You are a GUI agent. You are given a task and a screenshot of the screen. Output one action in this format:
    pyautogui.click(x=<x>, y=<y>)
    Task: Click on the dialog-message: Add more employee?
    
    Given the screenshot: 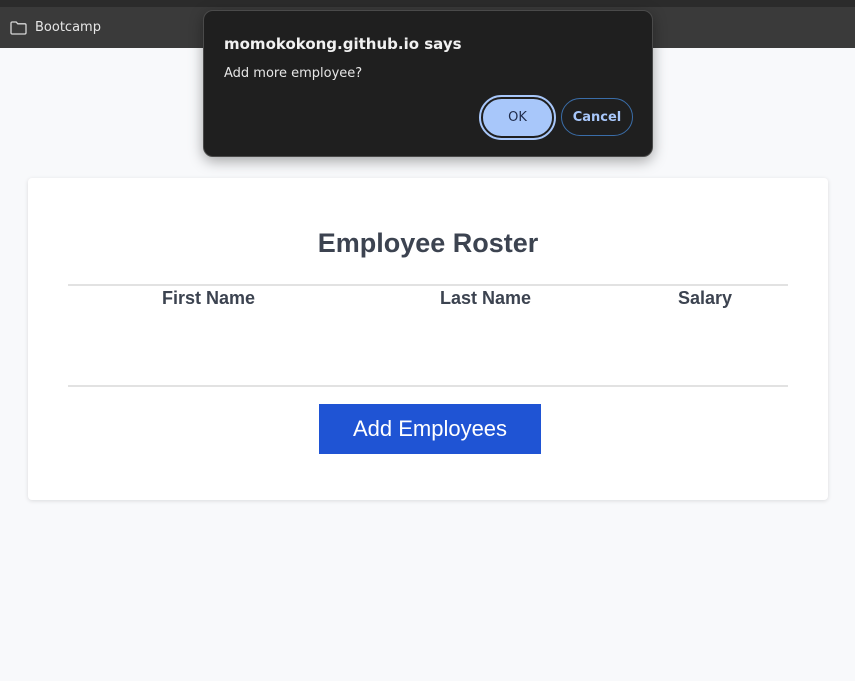 What is the action you would take?
    pyautogui.click(x=293, y=73)
    